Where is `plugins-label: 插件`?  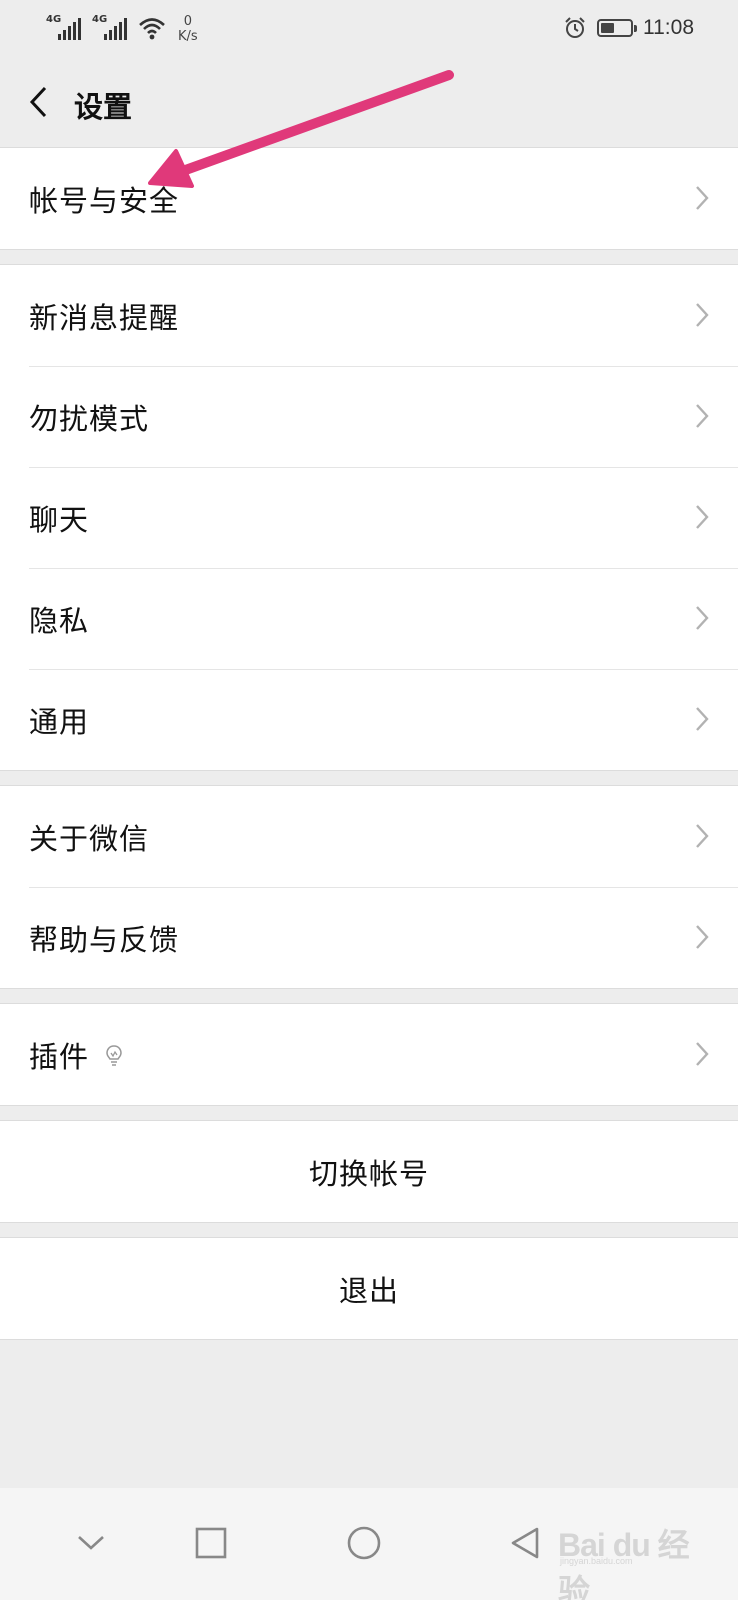
plugins-label: 插件 is located at coordinates (59, 1056).